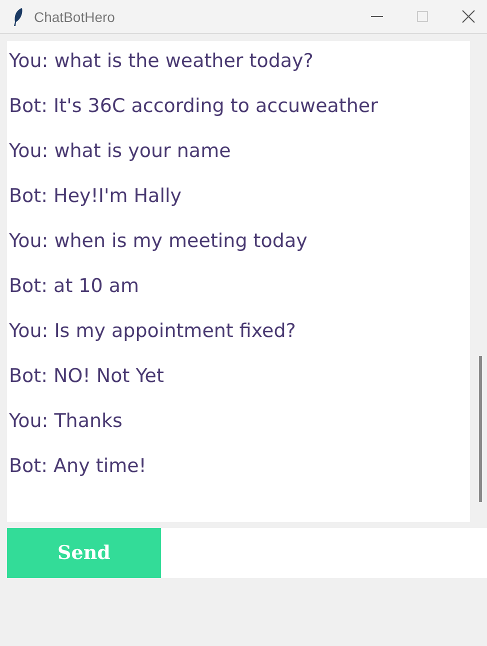  I want to click on chat-message: You: what is the weather today?, so click(161, 61).